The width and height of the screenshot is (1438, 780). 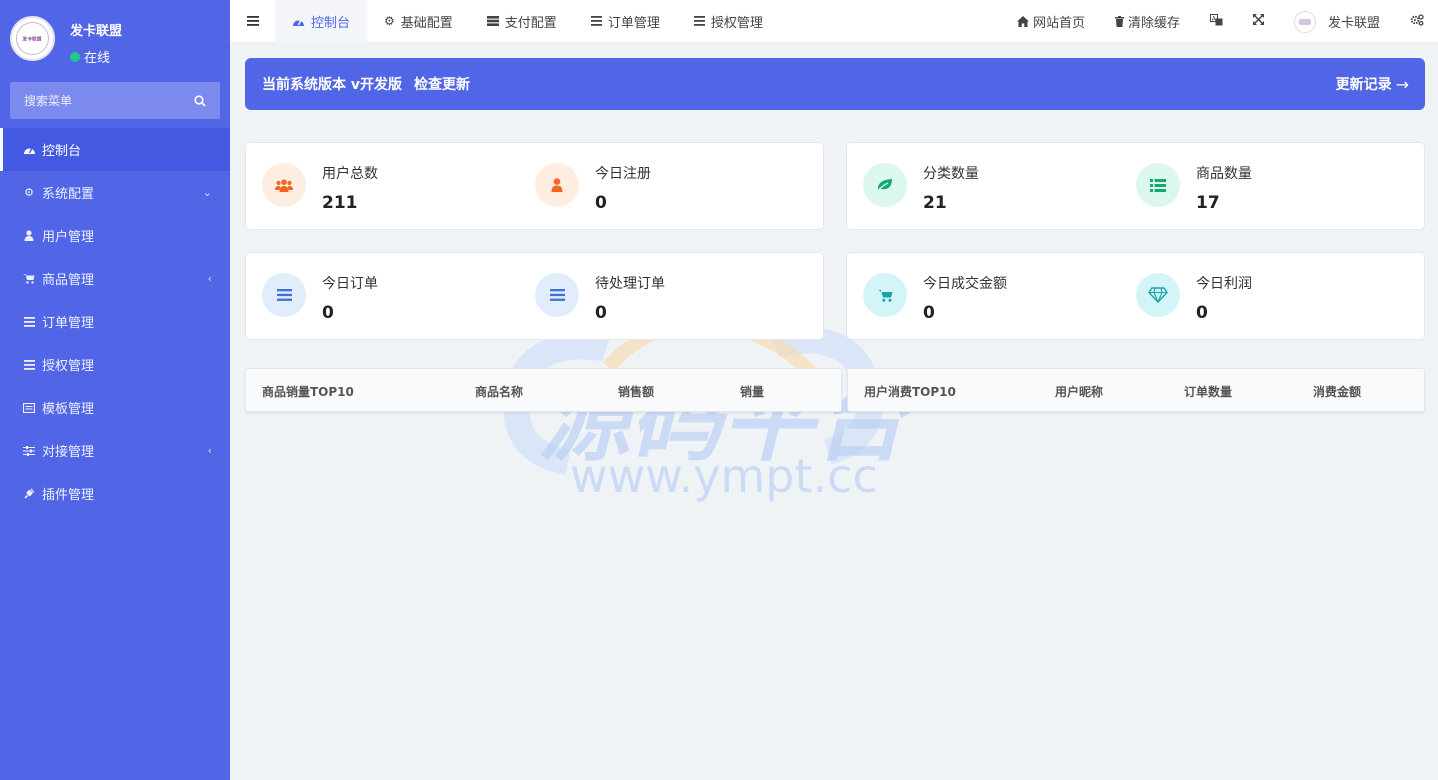 What do you see at coordinates (1224, 284) in the screenshot?
I see `stat-label: 今日利润` at bounding box center [1224, 284].